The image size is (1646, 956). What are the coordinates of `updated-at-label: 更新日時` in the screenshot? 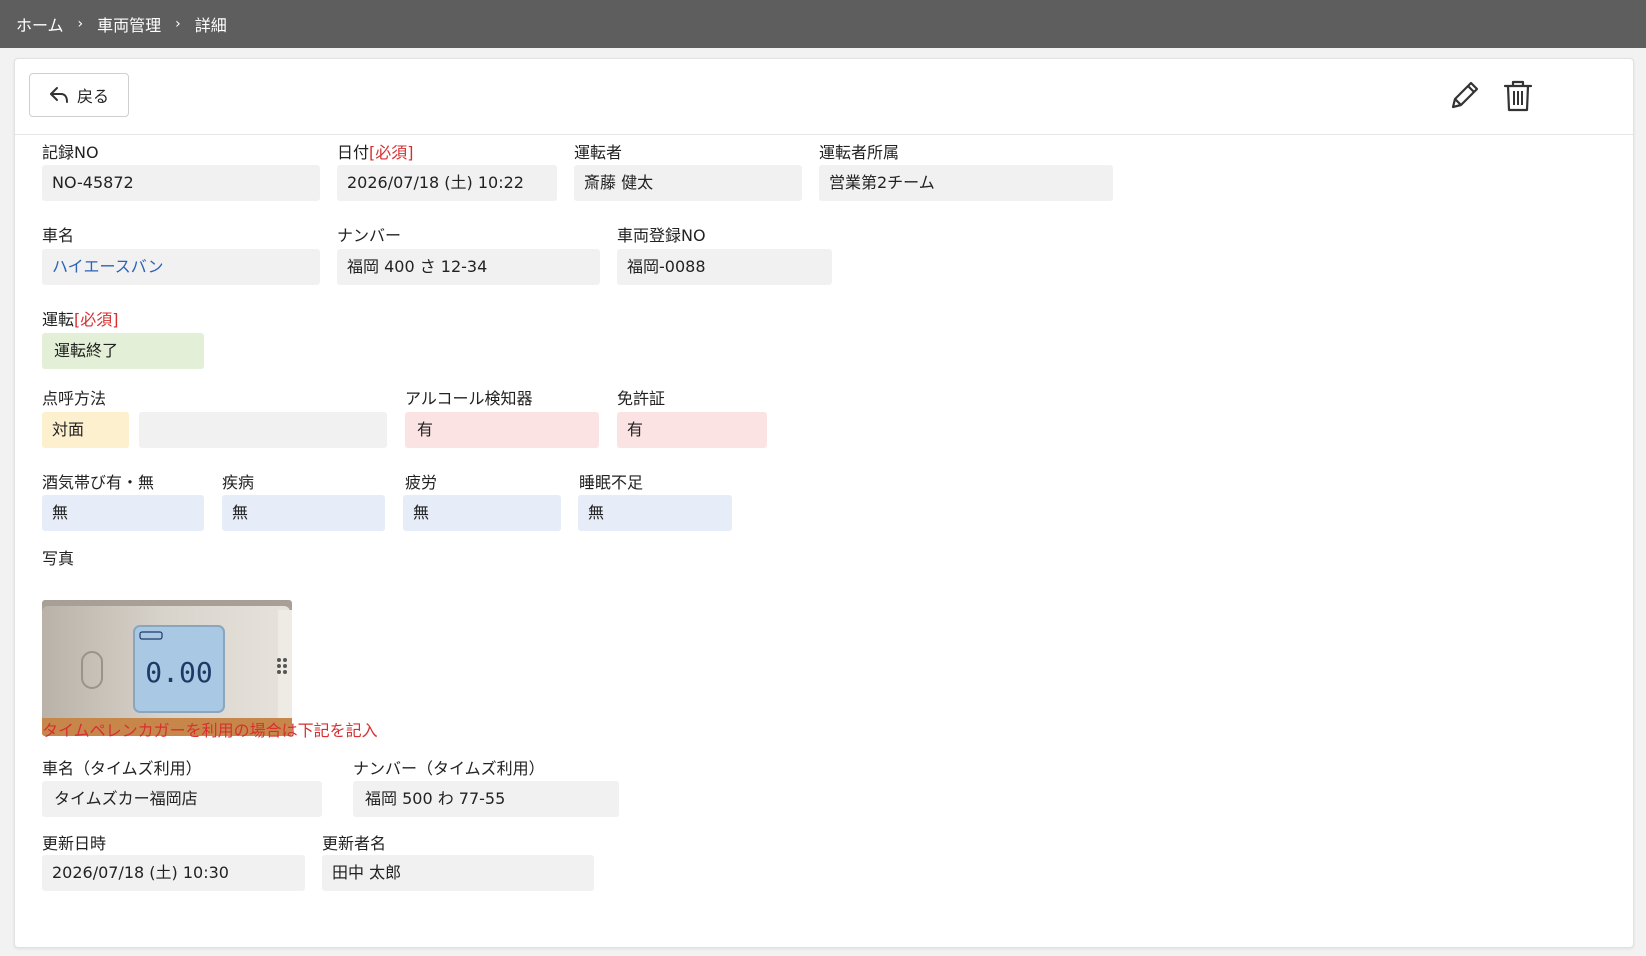 It's located at (74, 843).